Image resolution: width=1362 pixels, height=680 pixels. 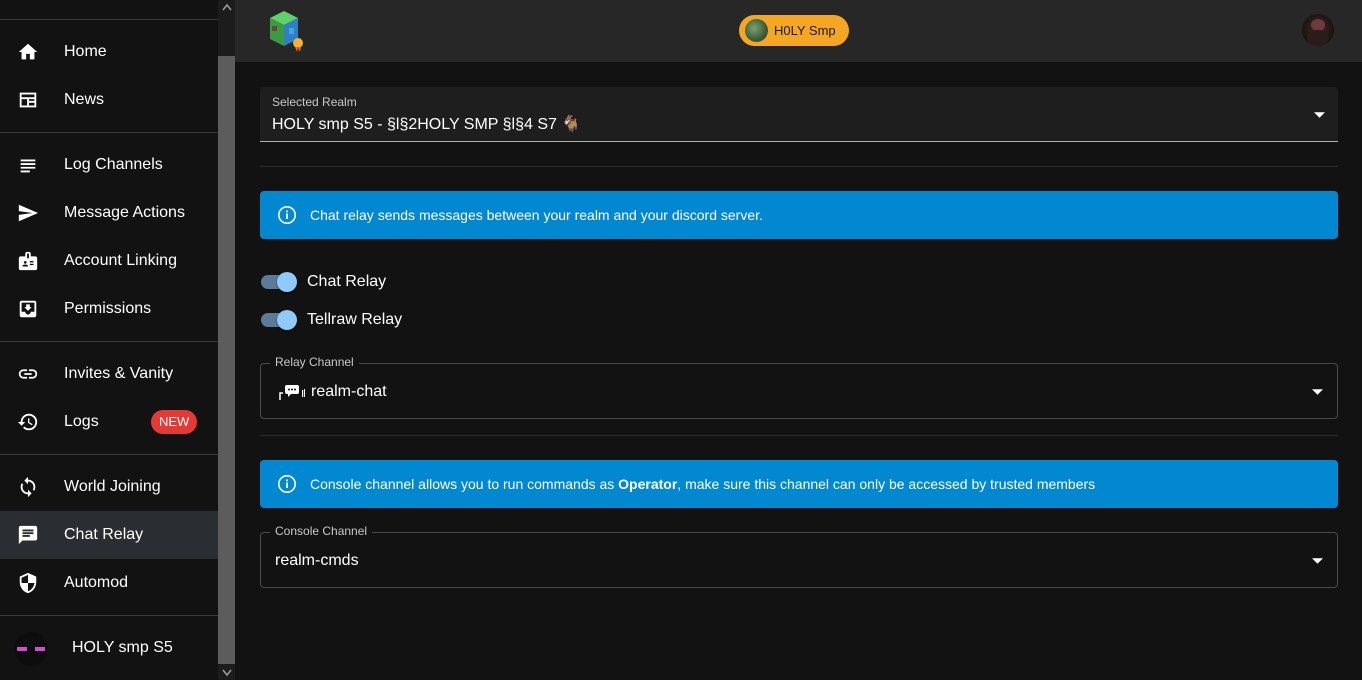 I want to click on sidebar-item-label: Invites & Vanity, so click(x=119, y=373).